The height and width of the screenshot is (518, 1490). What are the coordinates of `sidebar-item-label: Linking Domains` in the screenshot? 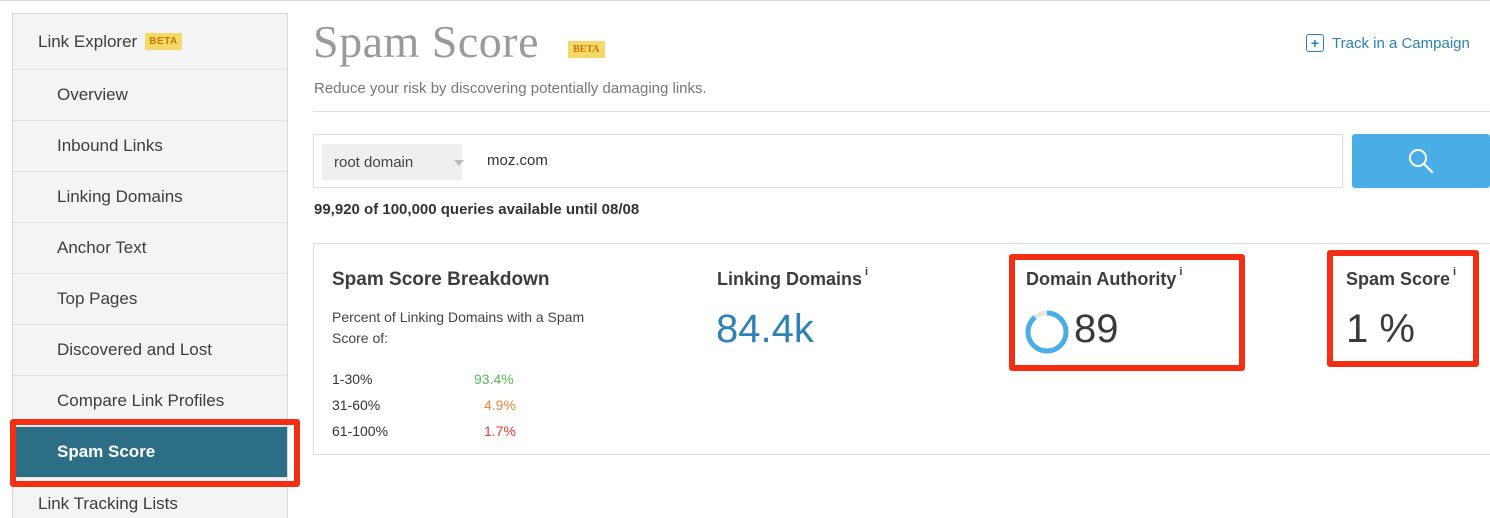 It's located at (120, 196).